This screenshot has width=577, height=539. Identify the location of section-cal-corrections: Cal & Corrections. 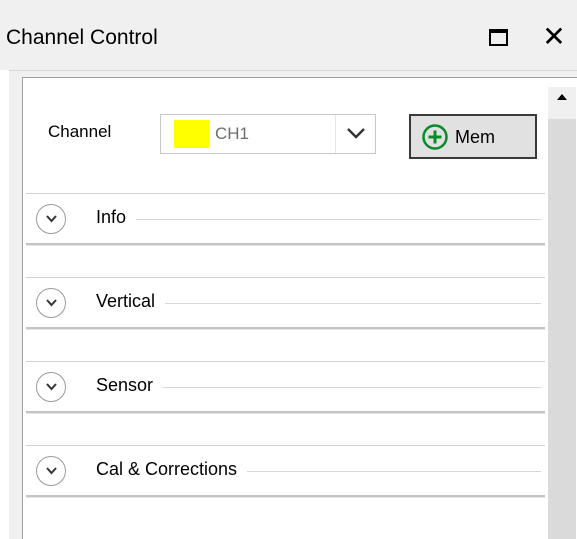
(285, 471).